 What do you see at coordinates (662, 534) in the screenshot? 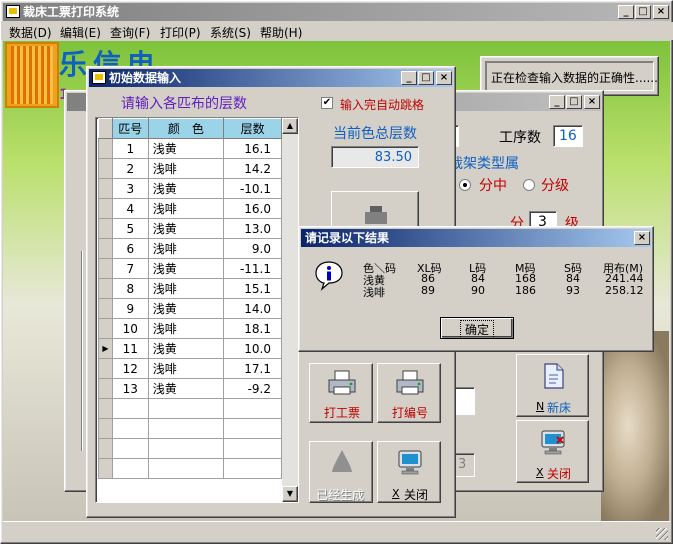
I see `resize-grip-icon` at bounding box center [662, 534].